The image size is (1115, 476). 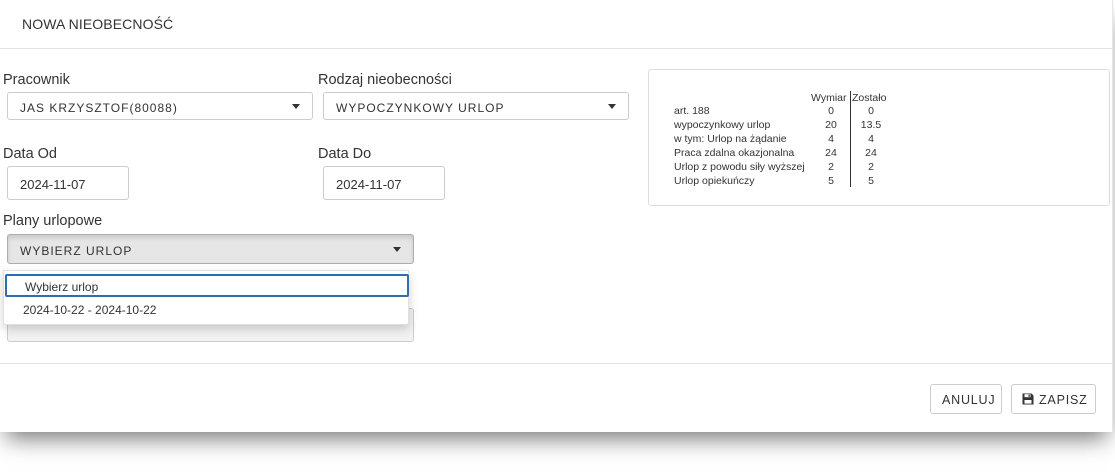 What do you see at coordinates (871, 111) in the screenshot?
I see `balance-row-zostalo: 0` at bounding box center [871, 111].